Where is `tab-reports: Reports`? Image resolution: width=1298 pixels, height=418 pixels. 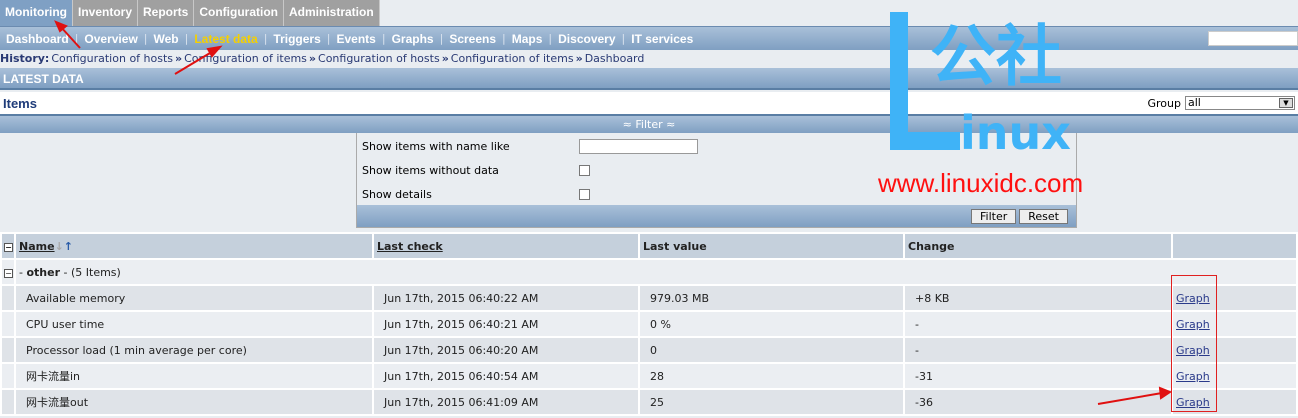
tab-reports: Reports is located at coordinates (166, 13).